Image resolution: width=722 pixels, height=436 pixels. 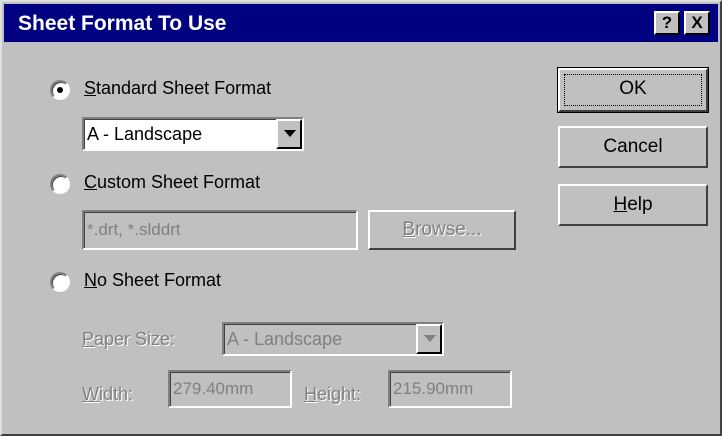 I want to click on custom-format-label: Custom Sheet Format, so click(x=172, y=182).